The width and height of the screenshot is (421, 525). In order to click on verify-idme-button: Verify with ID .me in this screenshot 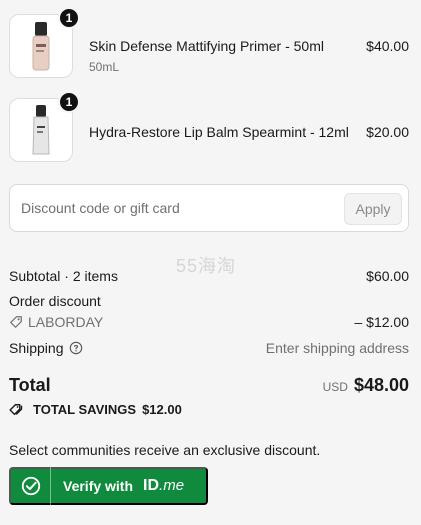, I will do `click(108, 486)`.